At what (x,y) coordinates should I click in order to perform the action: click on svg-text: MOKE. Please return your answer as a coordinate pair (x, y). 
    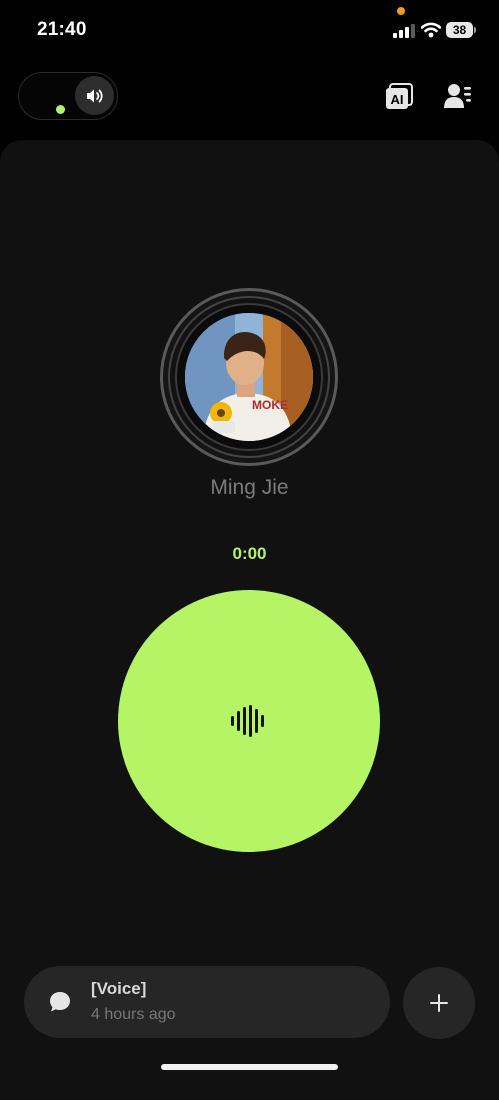
    Looking at the image, I should click on (270, 405).